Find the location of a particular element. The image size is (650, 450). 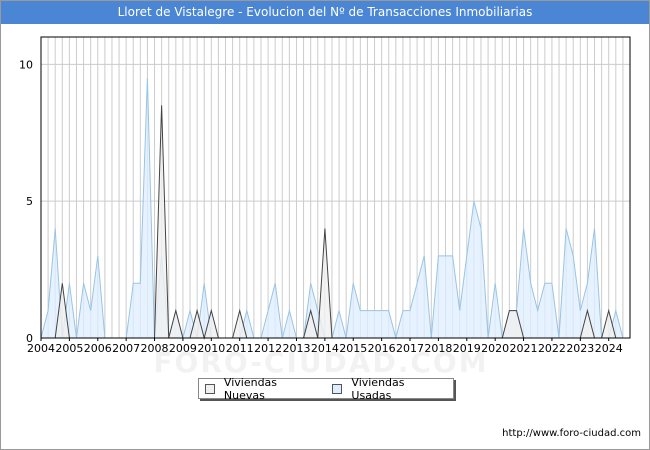

x-tick-label: 2024 is located at coordinates (609, 348).